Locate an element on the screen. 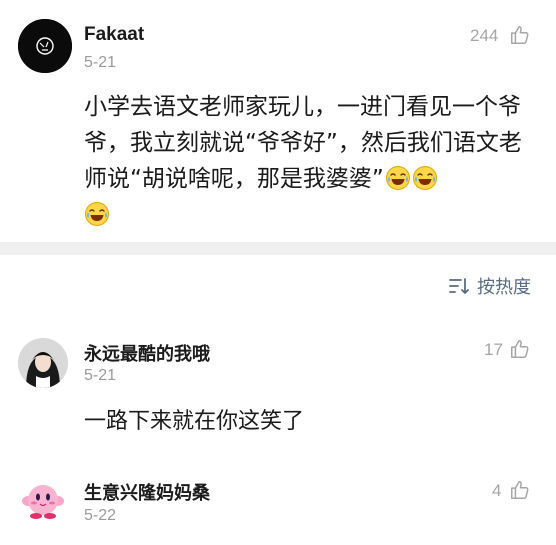  commenter-name: 永远最酷的我哦 is located at coordinates (147, 353).